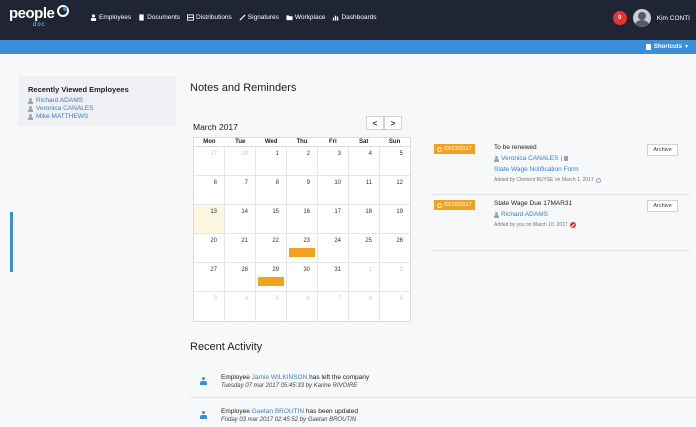 This screenshot has height=427, width=696. What do you see at coordinates (333, 190) in the screenshot?
I see `calendar-day: 10` at bounding box center [333, 190].